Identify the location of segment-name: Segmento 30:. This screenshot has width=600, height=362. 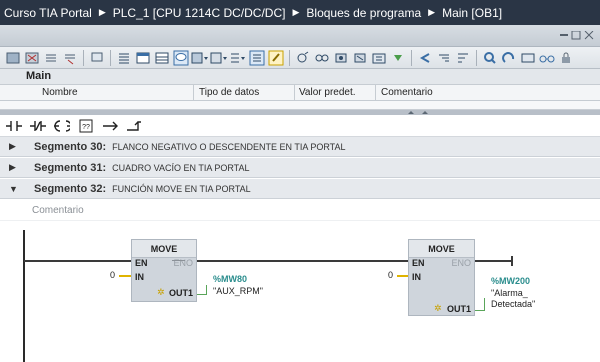
(70, 146).